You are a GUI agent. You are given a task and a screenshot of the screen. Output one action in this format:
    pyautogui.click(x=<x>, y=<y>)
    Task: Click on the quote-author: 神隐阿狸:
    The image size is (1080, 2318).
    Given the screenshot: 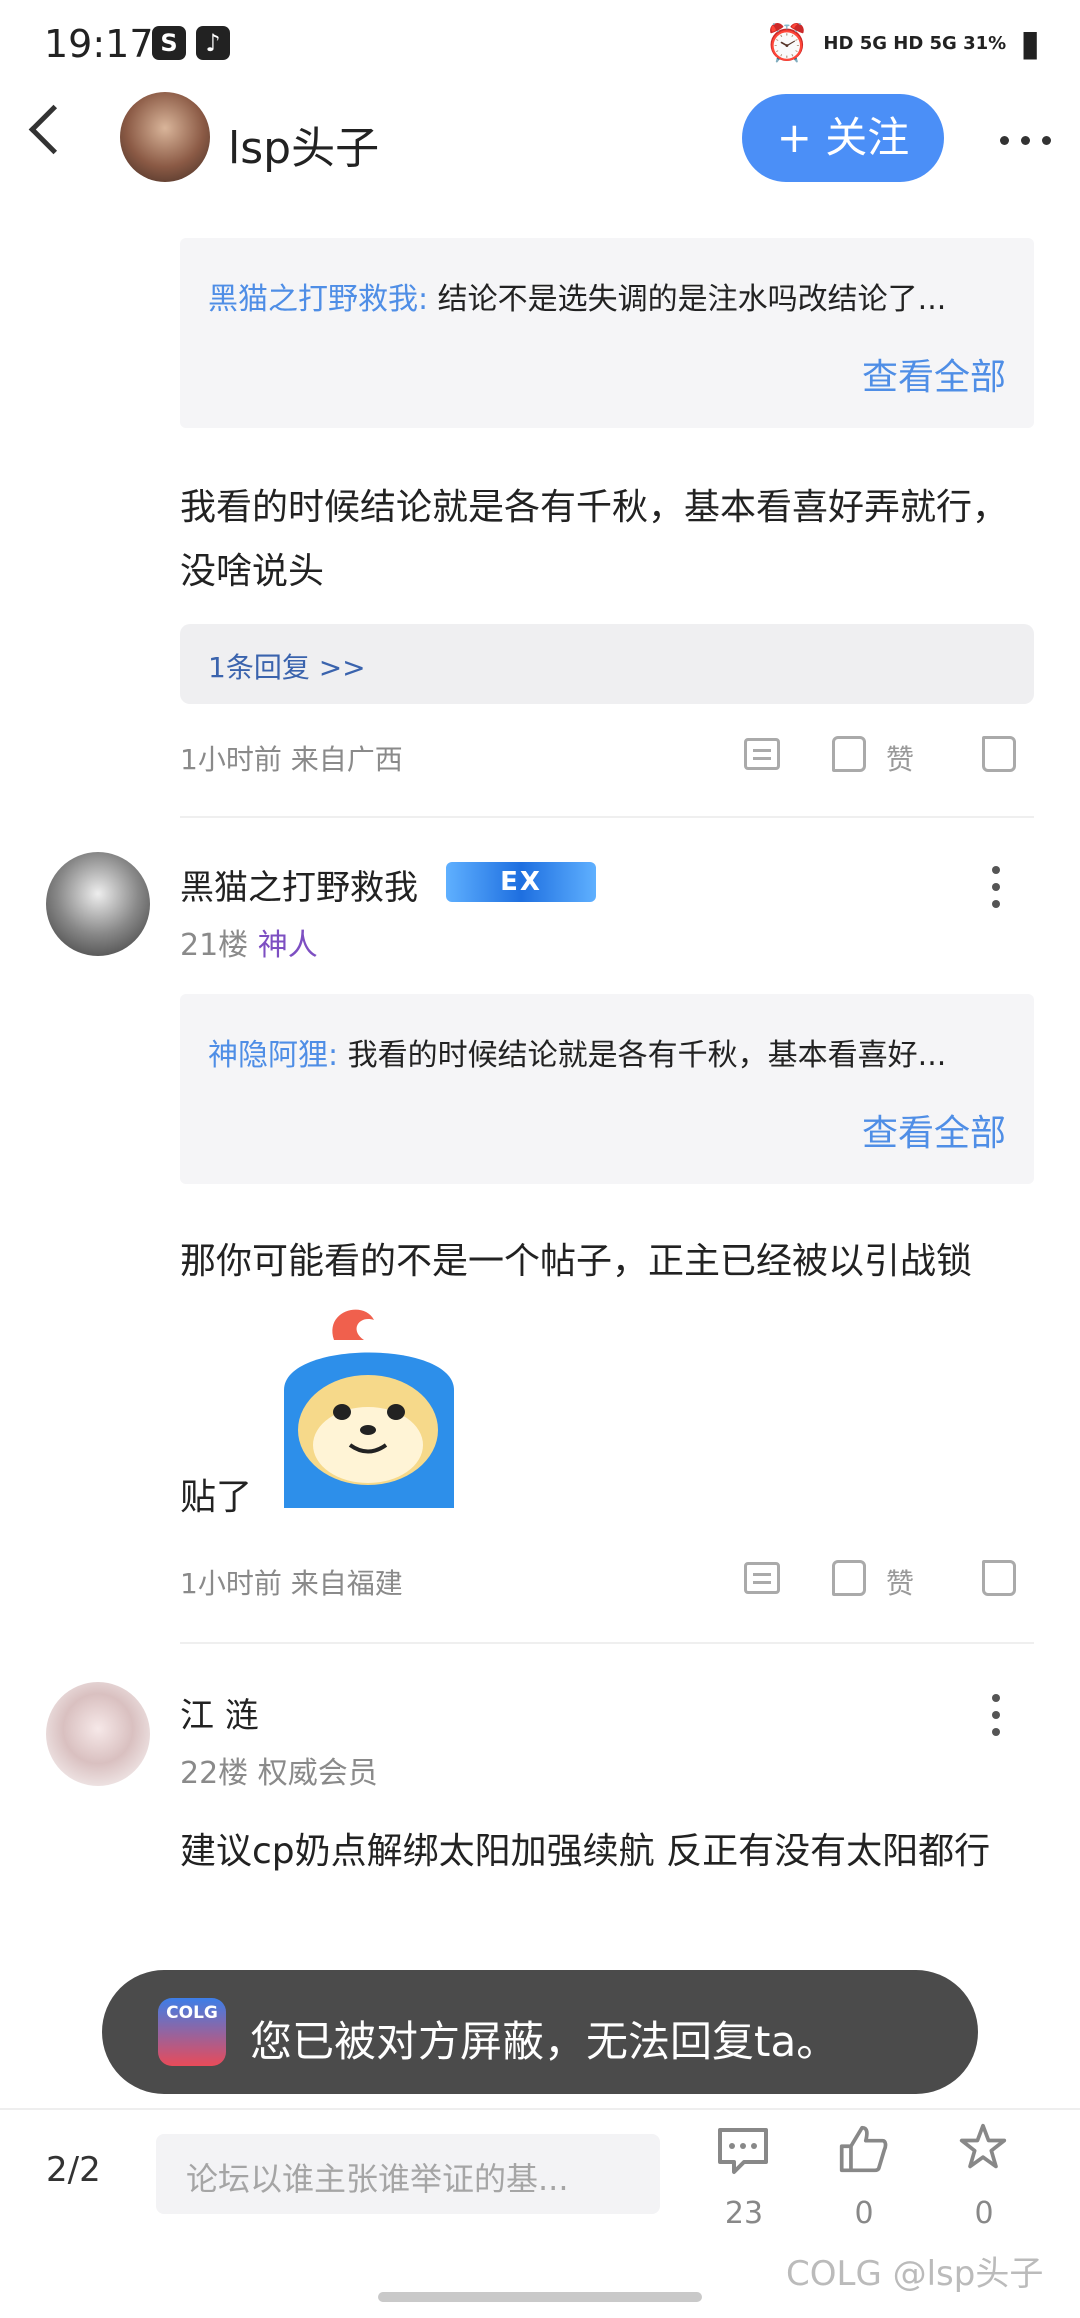 What is the action you would take?
    pyautogui.click(x=273, y=1055)
    